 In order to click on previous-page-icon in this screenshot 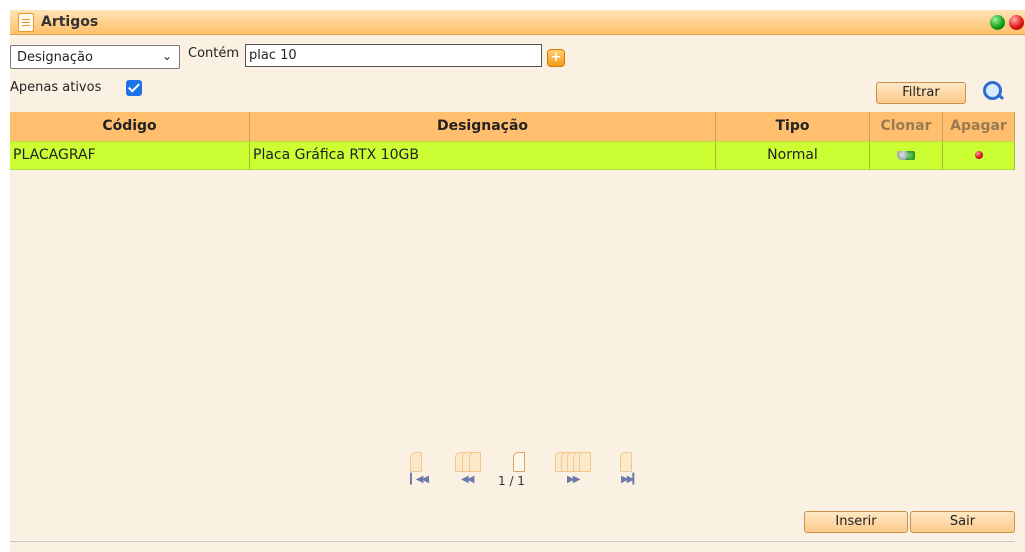, I will do `click(470, 462)`.